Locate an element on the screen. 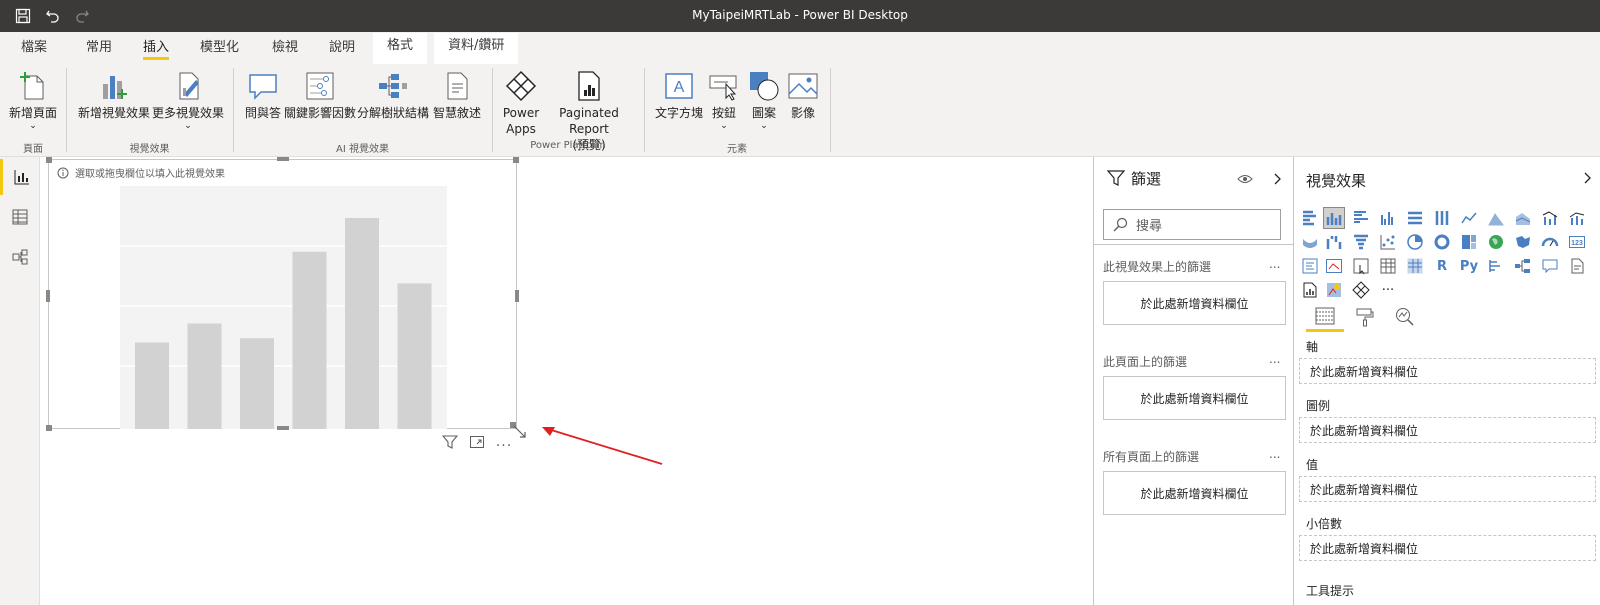 This screenshot has height=605, width=1600. clustered-column-visual: 選取或拖曳欄位以填入此視覺效果 is located at coordinates (286, 297).